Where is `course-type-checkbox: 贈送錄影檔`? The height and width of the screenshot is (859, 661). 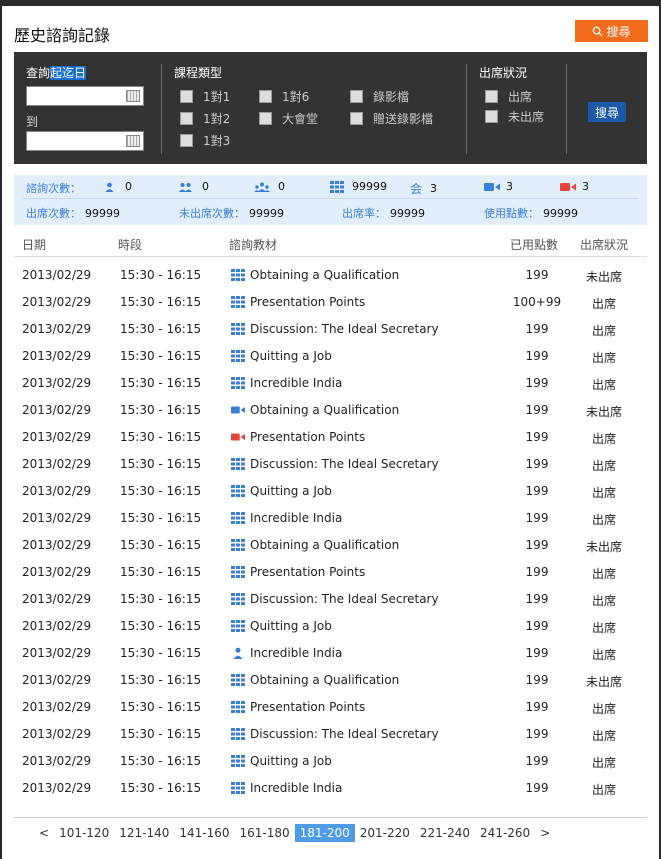
course-type-checkbox: 贈送錄影檔 is located at coordinates (391, 118).